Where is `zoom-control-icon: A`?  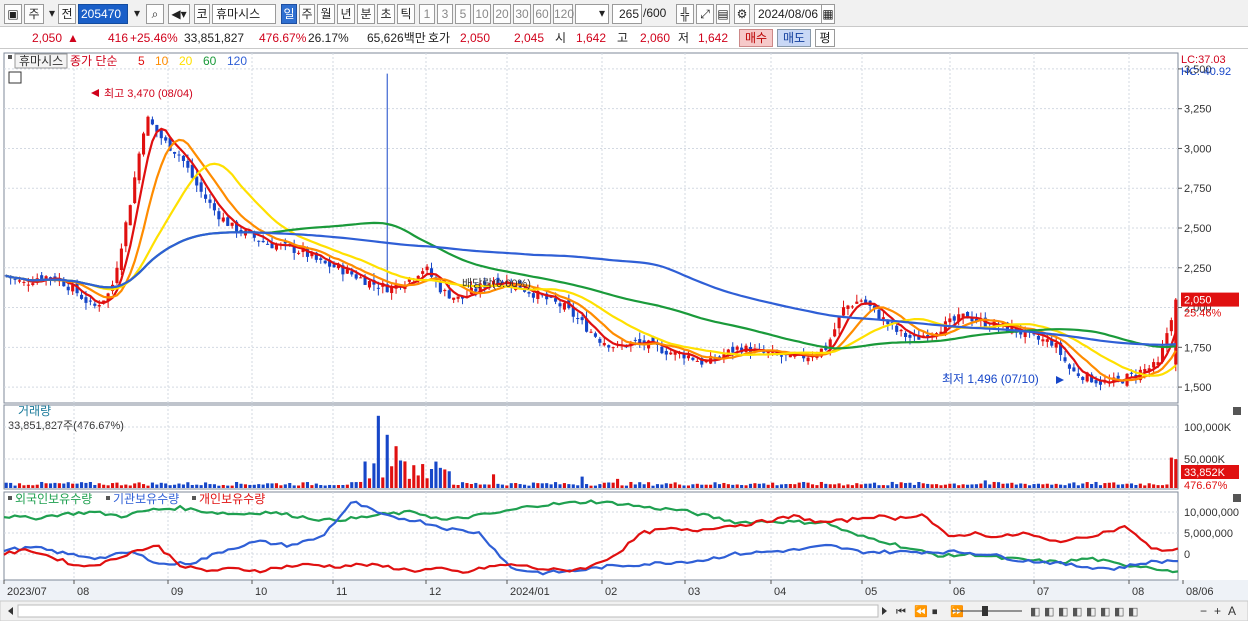 zoom-control-icon: A is located at coordinates (1232, 611).